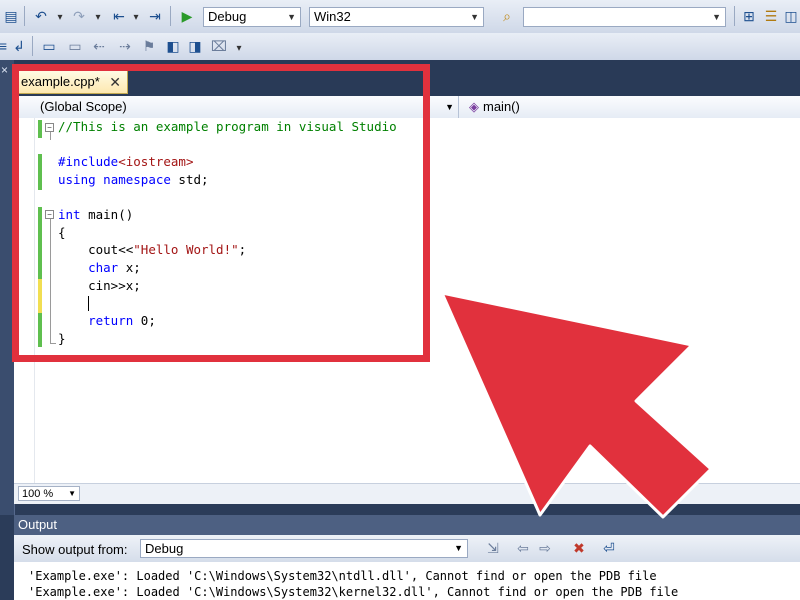 The width and height of the screenshot is (800, 600). What do you see at coordinates (501, 106) in the screenshot?
I see `member-value: main()` at bounding box center [501, 106].